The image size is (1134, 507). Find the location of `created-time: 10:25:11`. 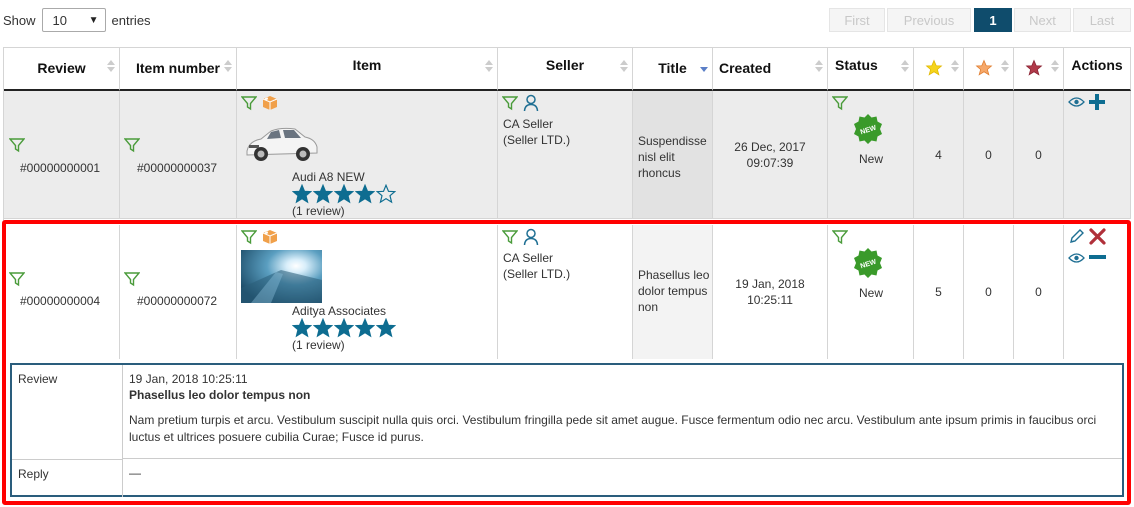

created-time: 10:25:11 is located at coordinates (770, 300).